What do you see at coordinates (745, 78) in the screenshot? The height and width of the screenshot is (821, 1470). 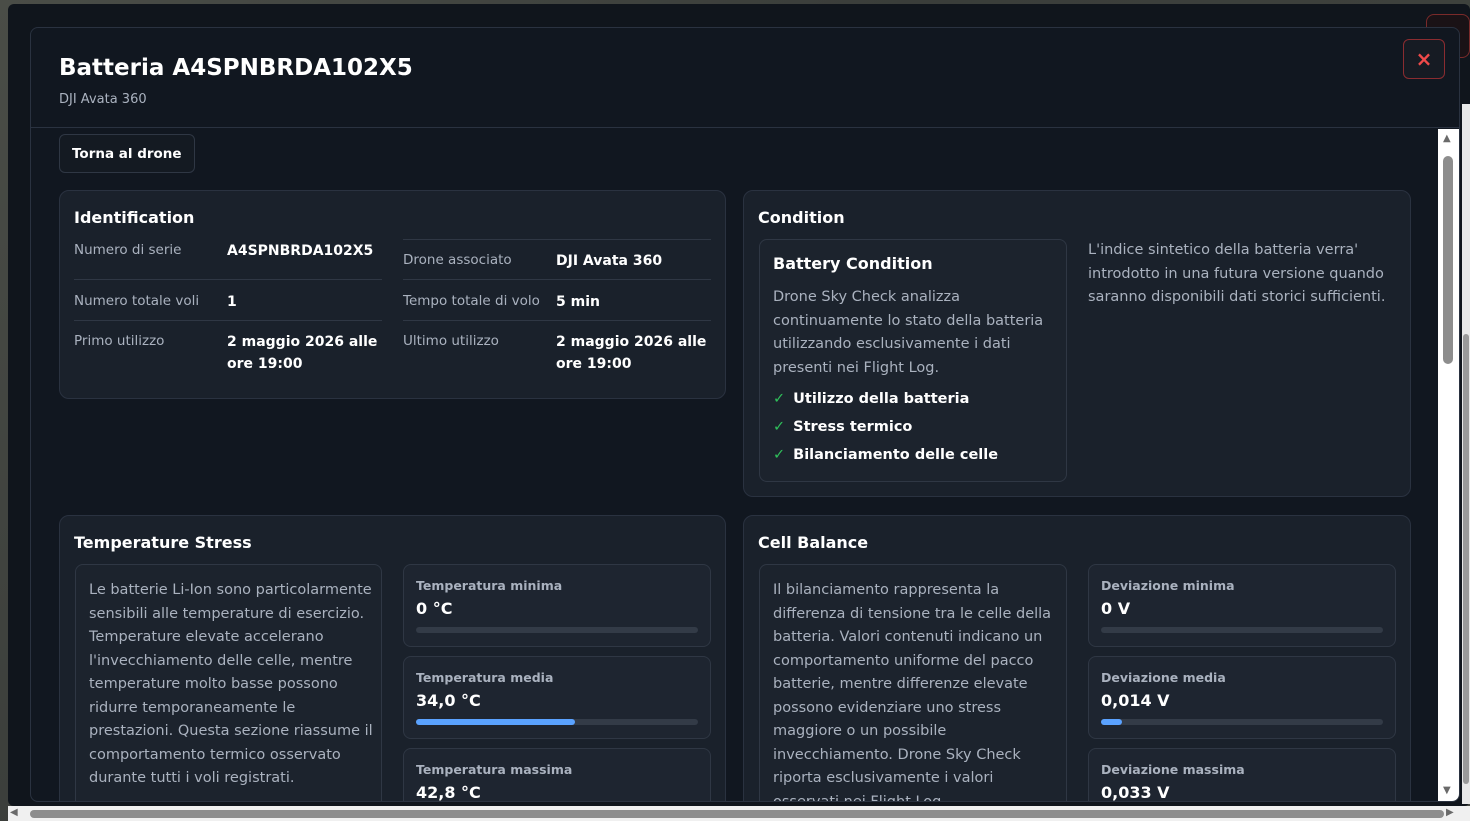 I see `modal-header: Batteria A4SPNBRDA102X5 DJI Avata 360 ×` at bounding box center [745, 78].